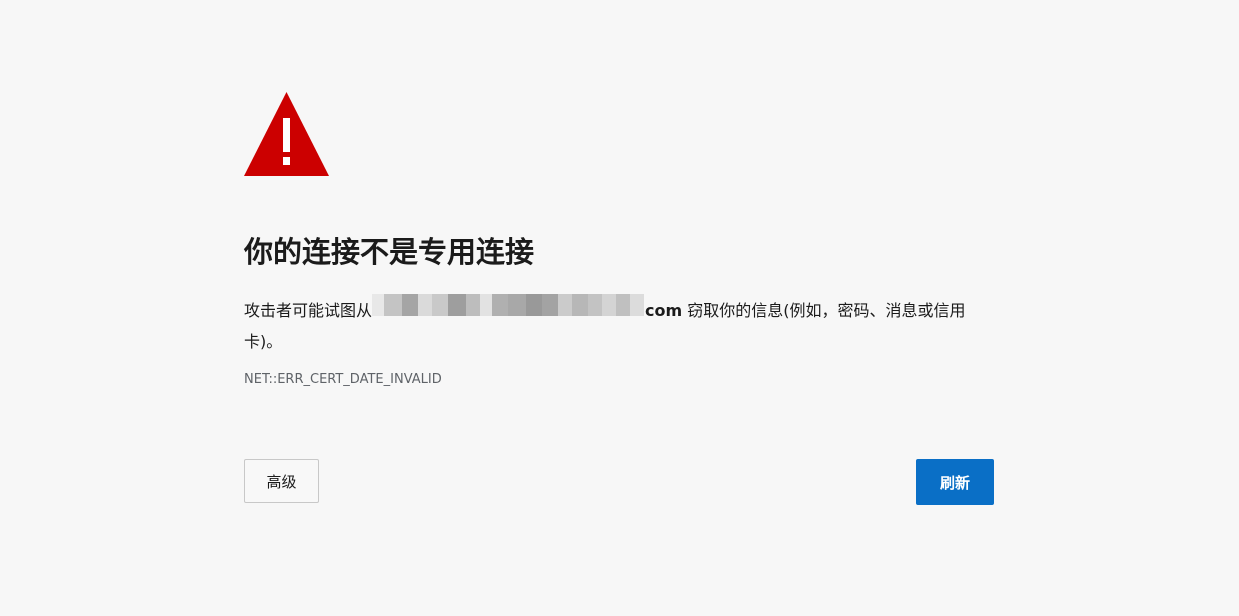 The width and height of the screenshot is (1239, 616). I want to click on page-title: 你的连接不是专用连接, so click(389, 252).